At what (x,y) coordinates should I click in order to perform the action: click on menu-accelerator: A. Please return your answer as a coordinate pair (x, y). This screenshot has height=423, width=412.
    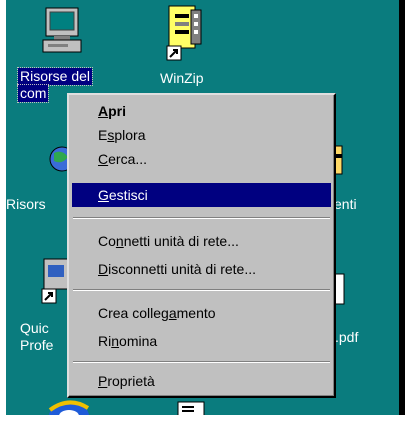
    Looking at the image, I should click on (103, 111).